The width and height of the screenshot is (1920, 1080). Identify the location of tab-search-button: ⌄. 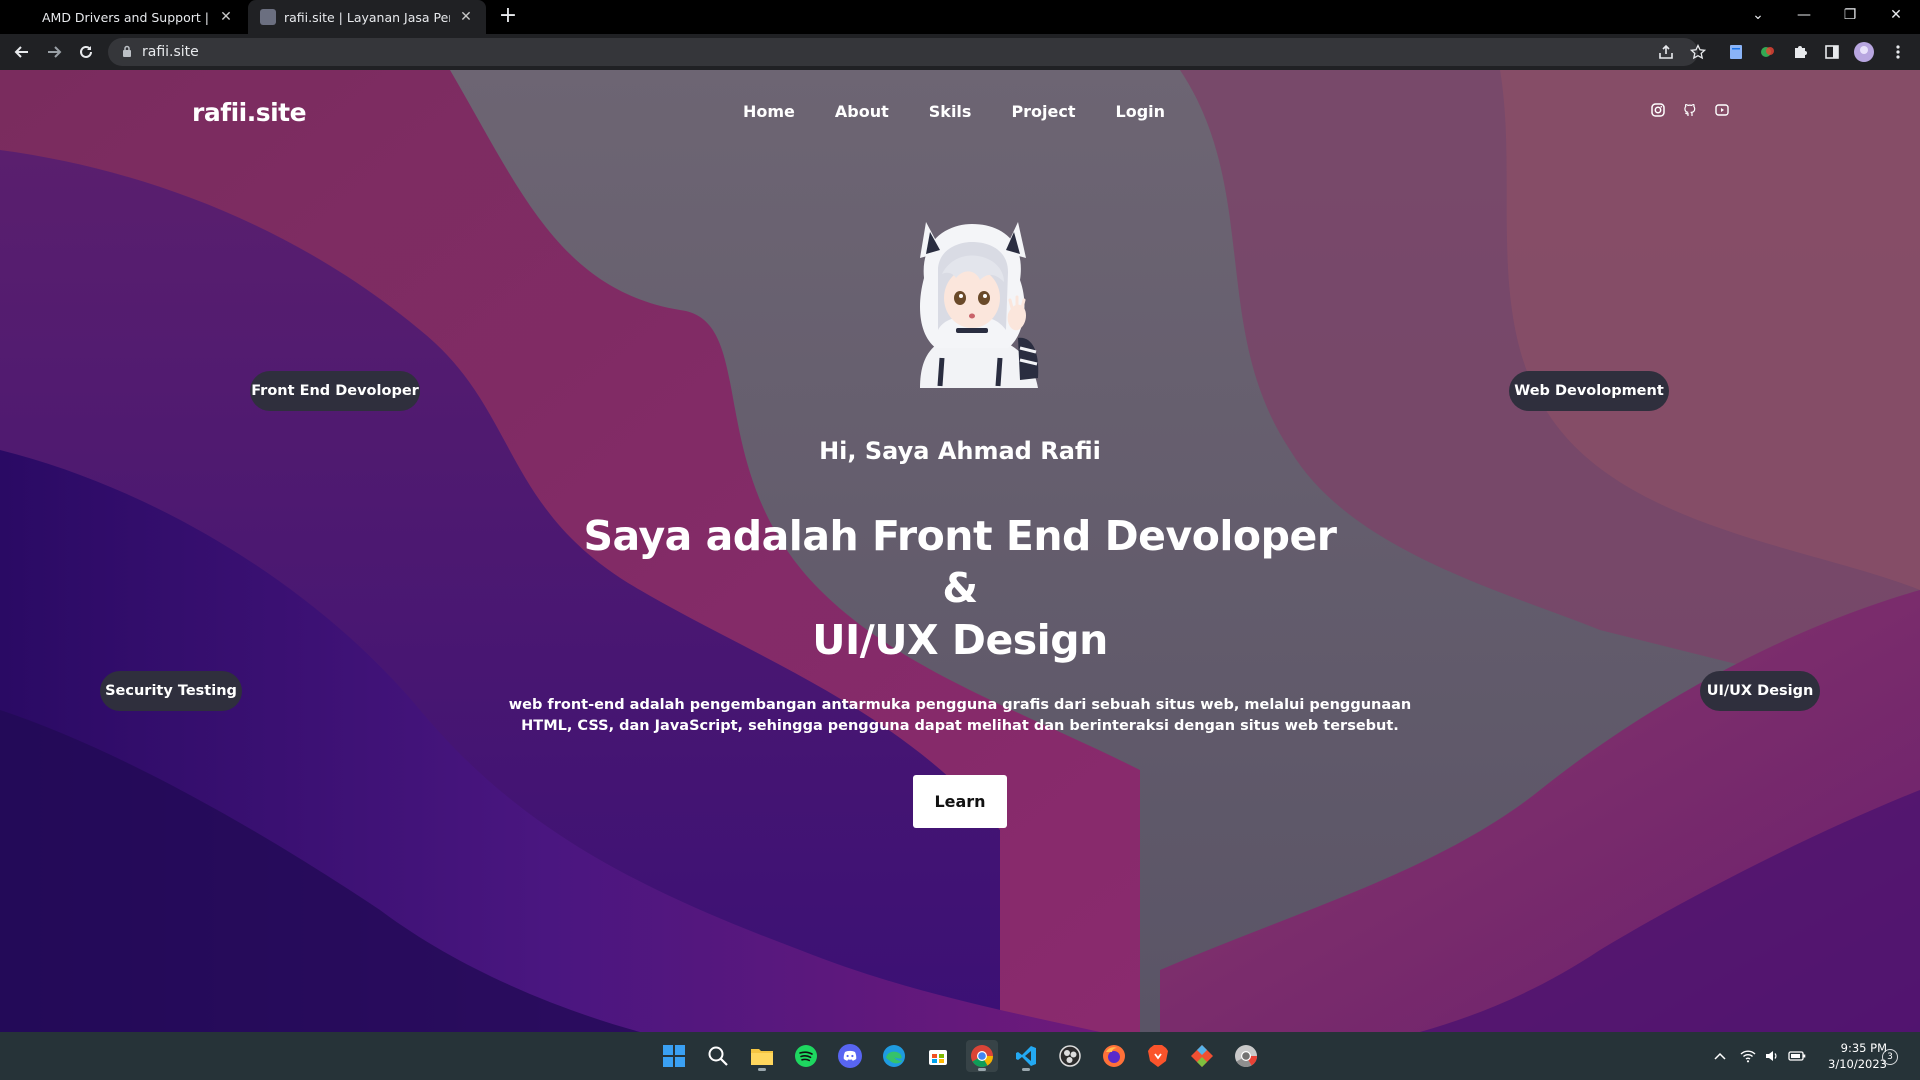
(1758, 15).